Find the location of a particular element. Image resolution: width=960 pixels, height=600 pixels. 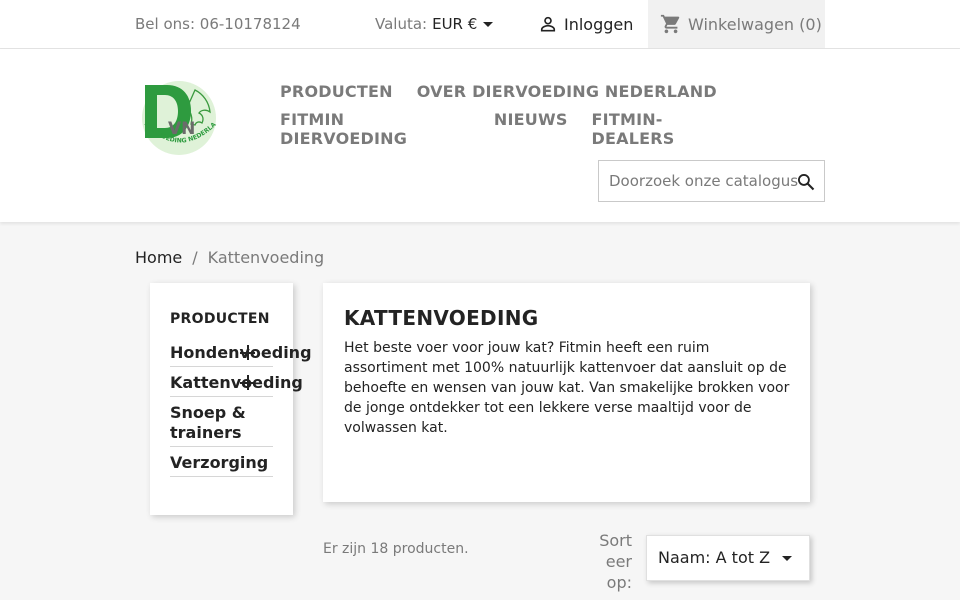

currency-selector: Valuta: EUR € is located at coordinates (434, 24).